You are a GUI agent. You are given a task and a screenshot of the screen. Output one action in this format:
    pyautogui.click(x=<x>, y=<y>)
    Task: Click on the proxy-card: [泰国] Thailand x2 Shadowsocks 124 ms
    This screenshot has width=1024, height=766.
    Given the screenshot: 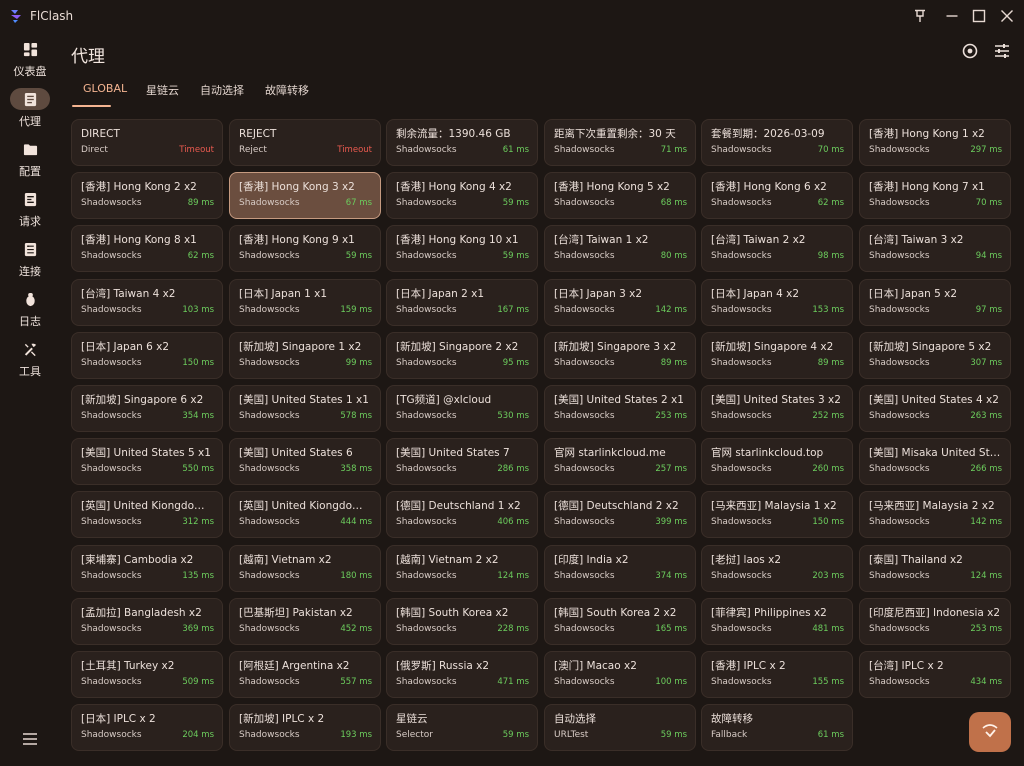 What is the action you would take?
    pyautogui.click(x=935, y=568)
    